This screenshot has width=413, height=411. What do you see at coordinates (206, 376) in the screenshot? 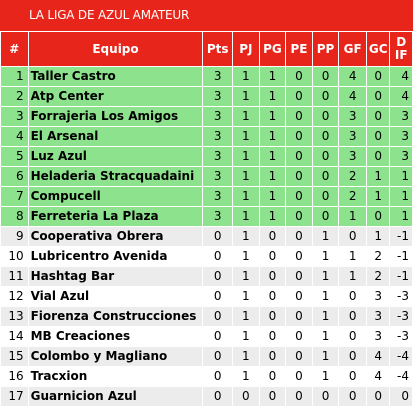
I see `table-row: 16 Tracxion 0 1 0 0 1 0 4 -4` at bounding box center [206, 376].